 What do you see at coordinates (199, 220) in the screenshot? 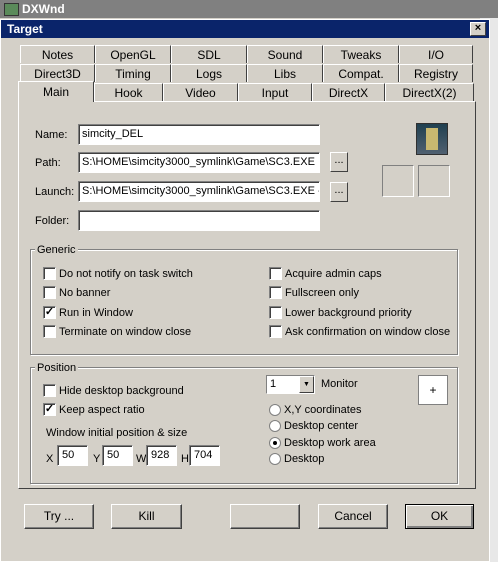
I see `folder-field` at bounding box center [199, 220].